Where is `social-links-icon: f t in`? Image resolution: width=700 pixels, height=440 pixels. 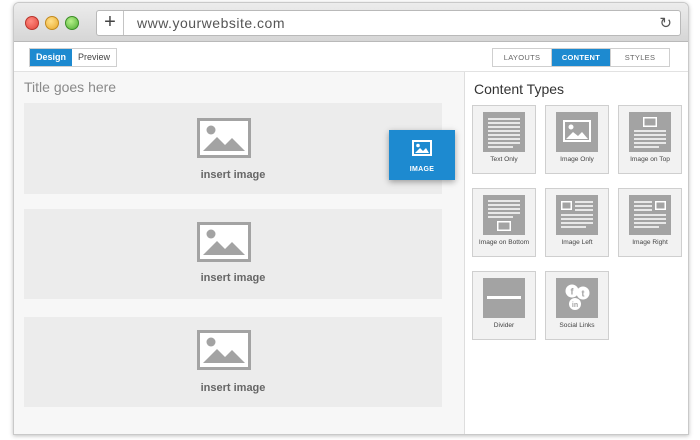 social-links-icon: f t in is located at coordinates (577, 298).